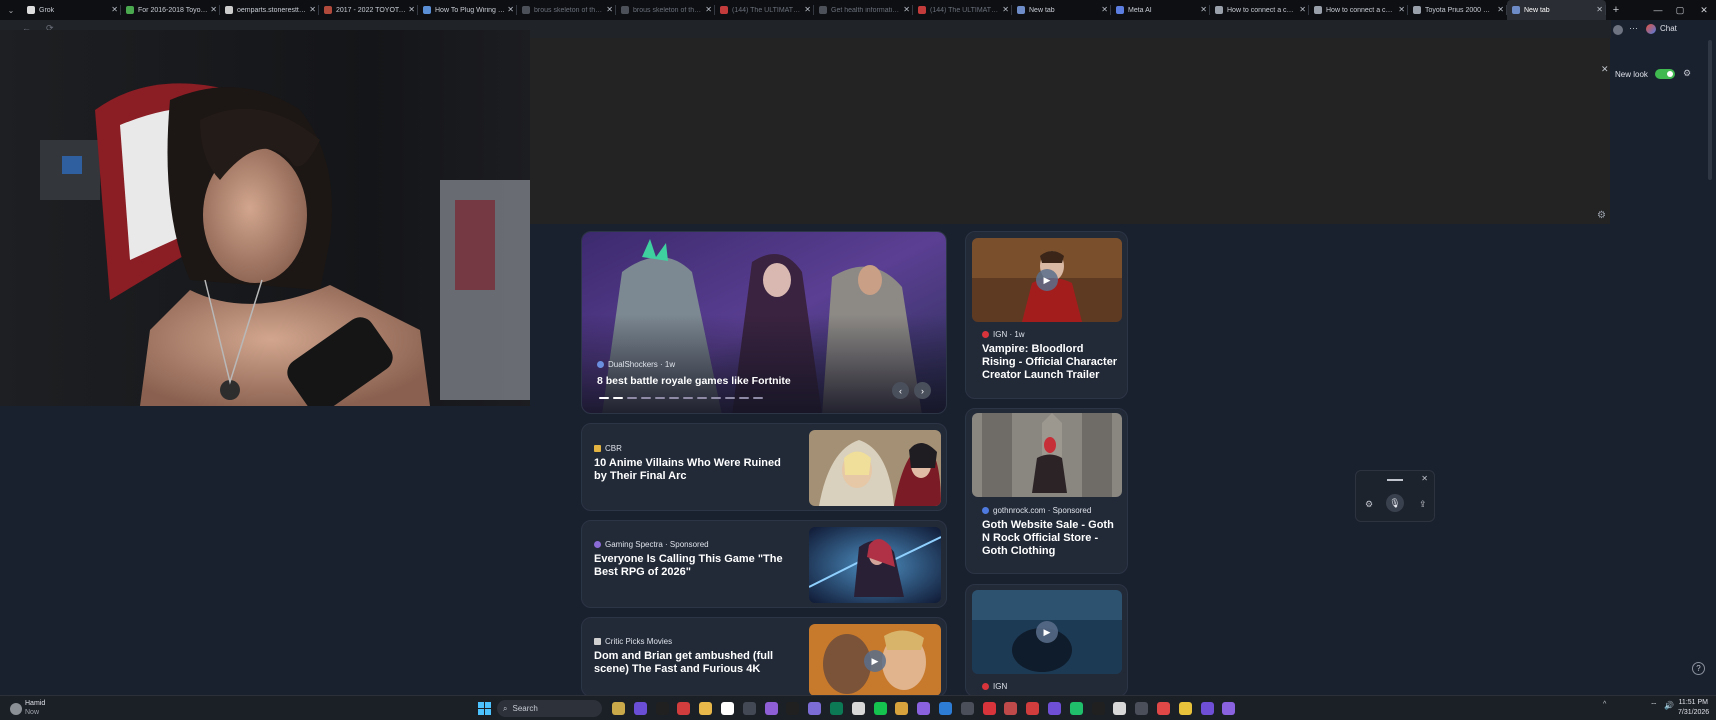 The image size is (1716, 720). I want to click on taskbar-search-box: ⌕ Search, so click(549, 708).